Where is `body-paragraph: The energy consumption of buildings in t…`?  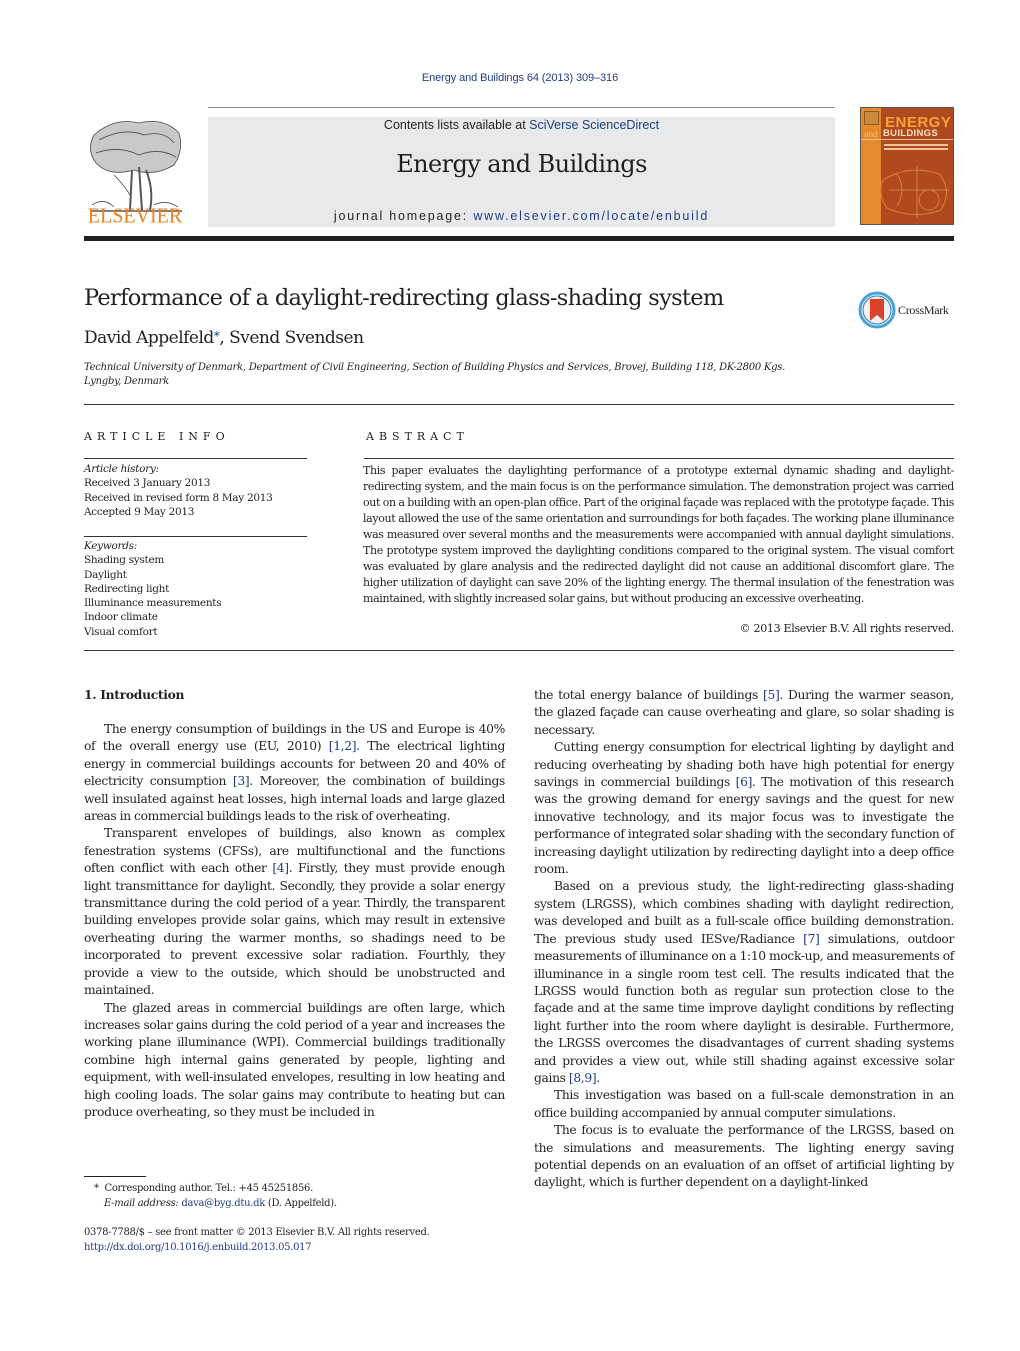
body-paragraph: The energy consumption of buildings in t… is located at coordinates (294, 773).